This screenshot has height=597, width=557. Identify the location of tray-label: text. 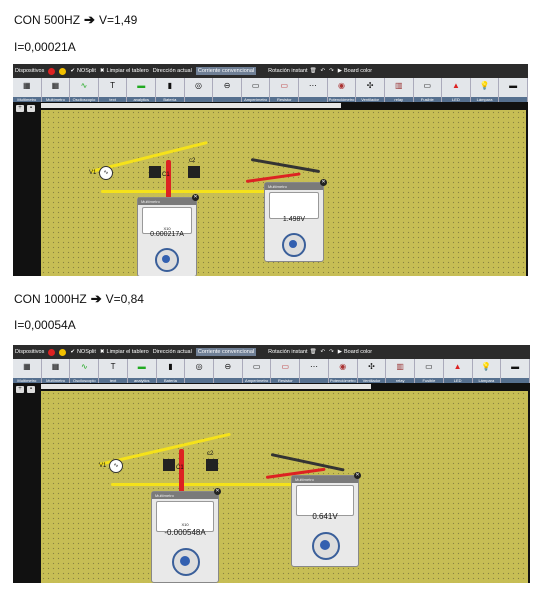
(112, 99).